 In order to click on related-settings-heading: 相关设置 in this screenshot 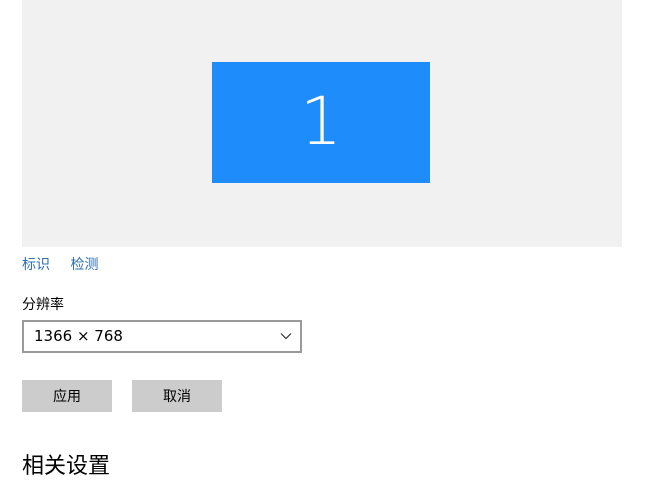, I will do `click(66, 466)`.